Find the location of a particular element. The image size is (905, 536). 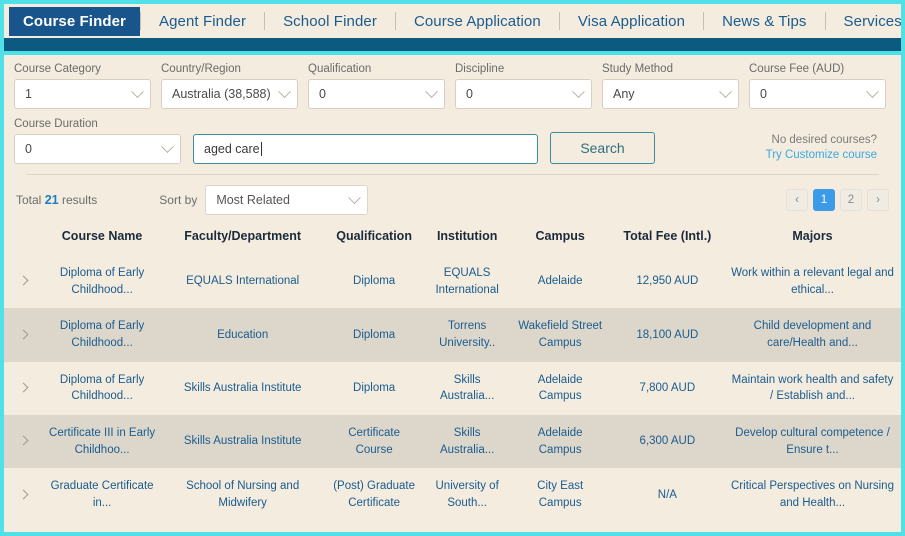

cell-institution: EQUALS International is located at coordinates (467, 281).